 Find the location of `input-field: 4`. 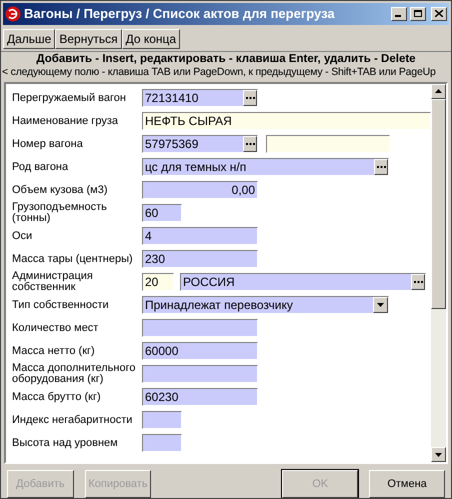

input-field: 4 is located at coordinates (200, 236).